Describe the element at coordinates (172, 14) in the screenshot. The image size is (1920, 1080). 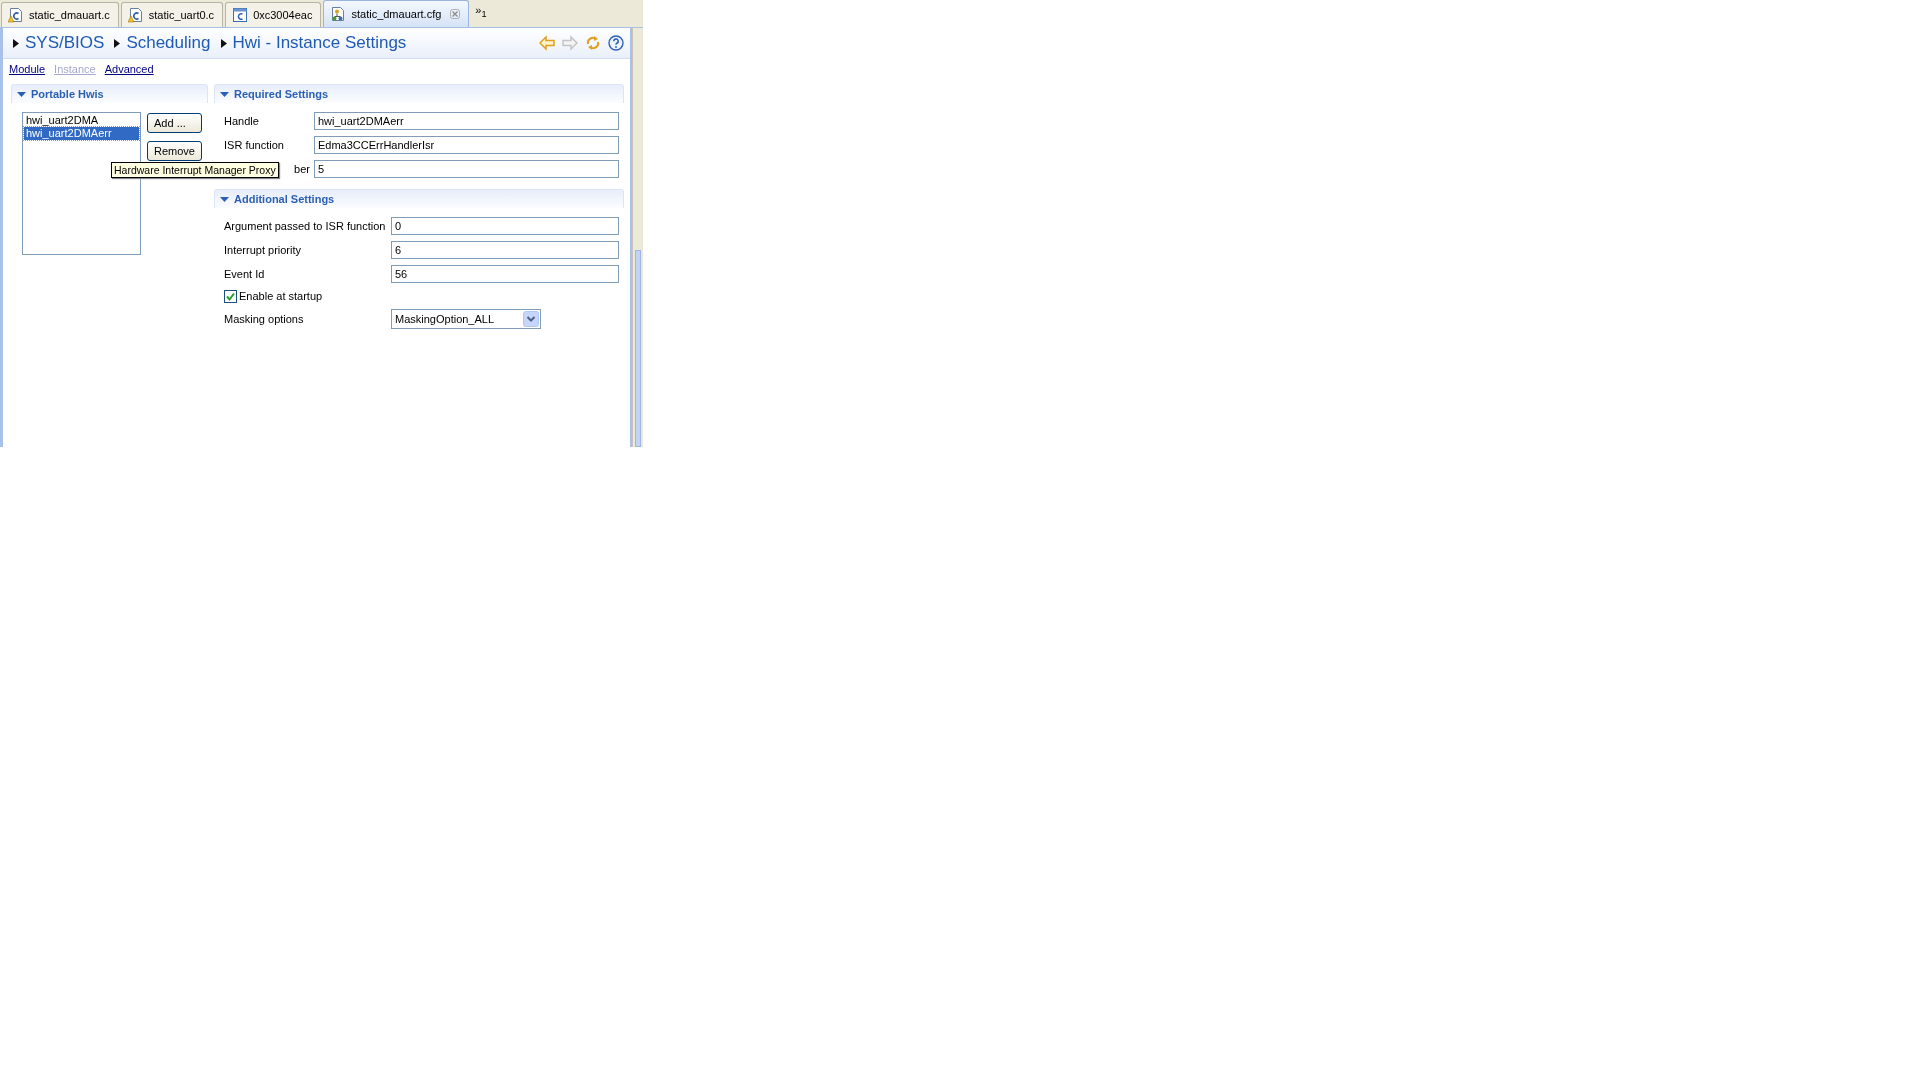
I see `editor-tab: static_uart0.c` at that location.